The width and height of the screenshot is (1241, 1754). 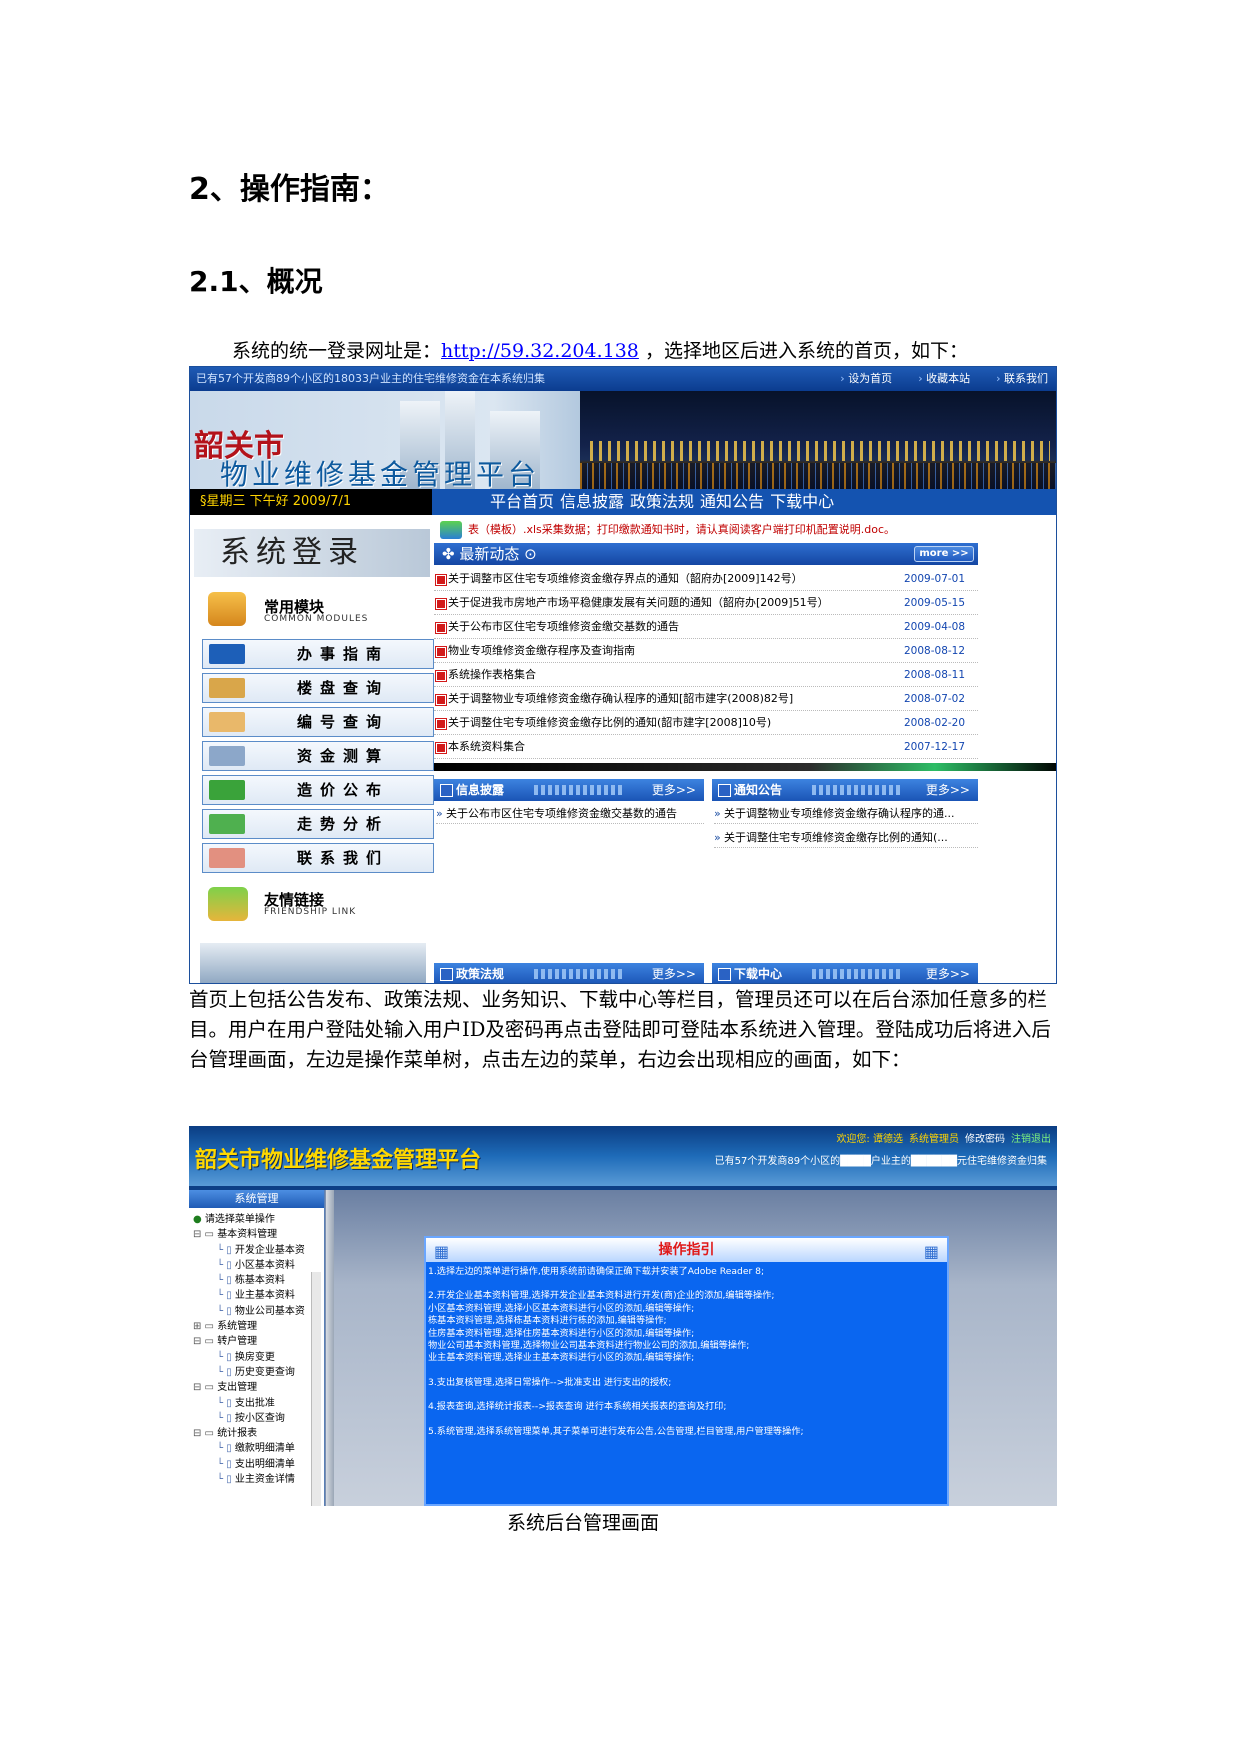 What do you see at coordinates (227, 609) in the screenshot?
I see `modules-icon` at bounding box center [227, 609].